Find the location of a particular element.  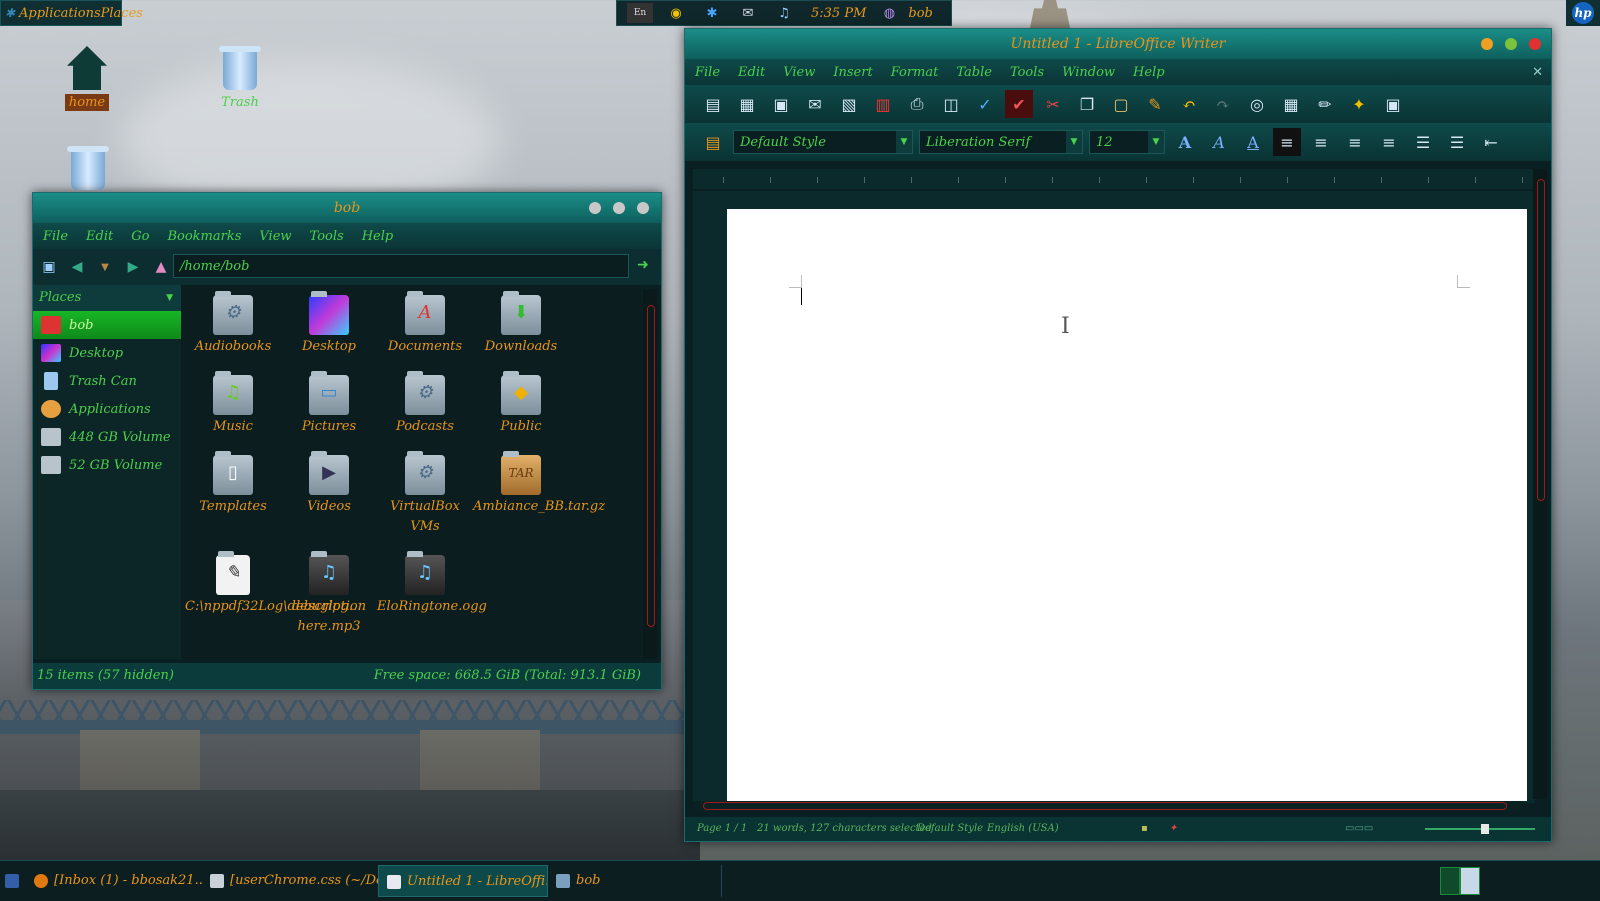

file-manager-titlebar: bob is located at coordinates (347, 208).